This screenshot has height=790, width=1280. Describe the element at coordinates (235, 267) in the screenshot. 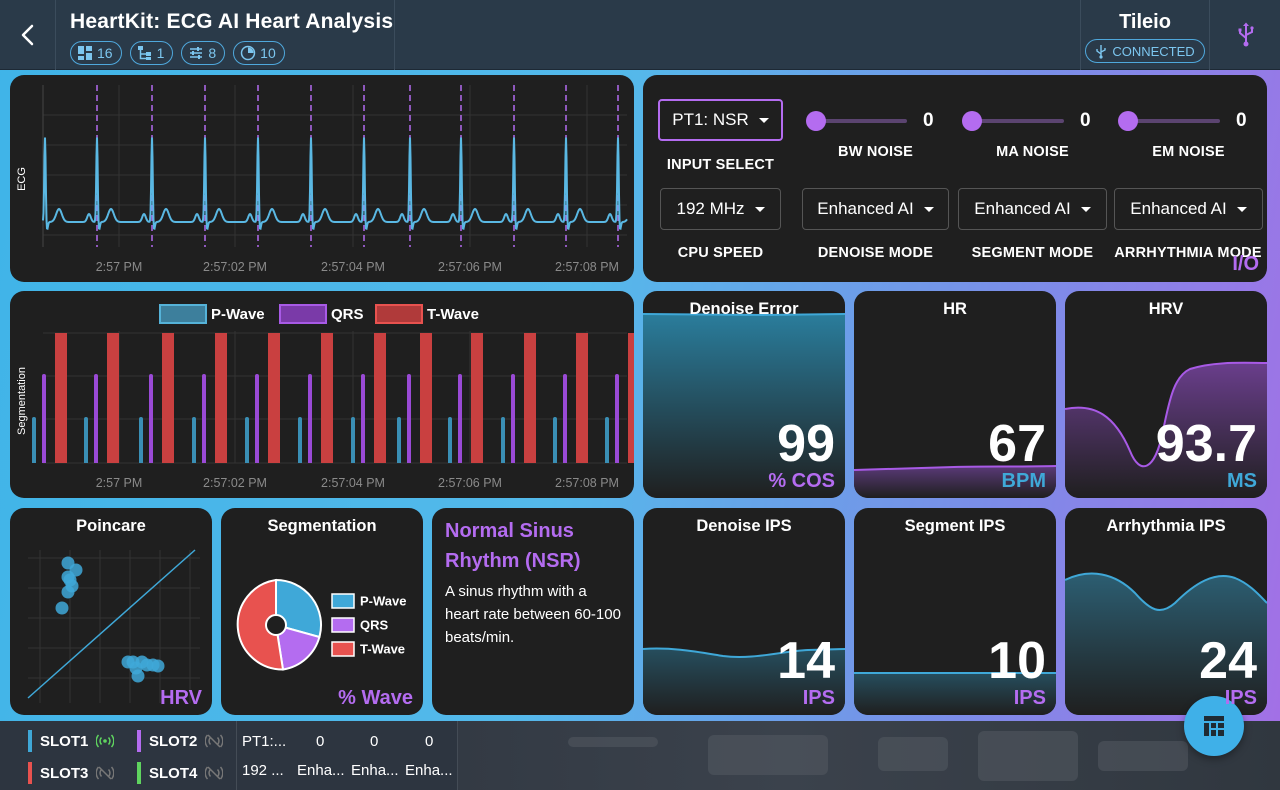

I see `ecg-xtick: 2:57:02 PM` at that location.